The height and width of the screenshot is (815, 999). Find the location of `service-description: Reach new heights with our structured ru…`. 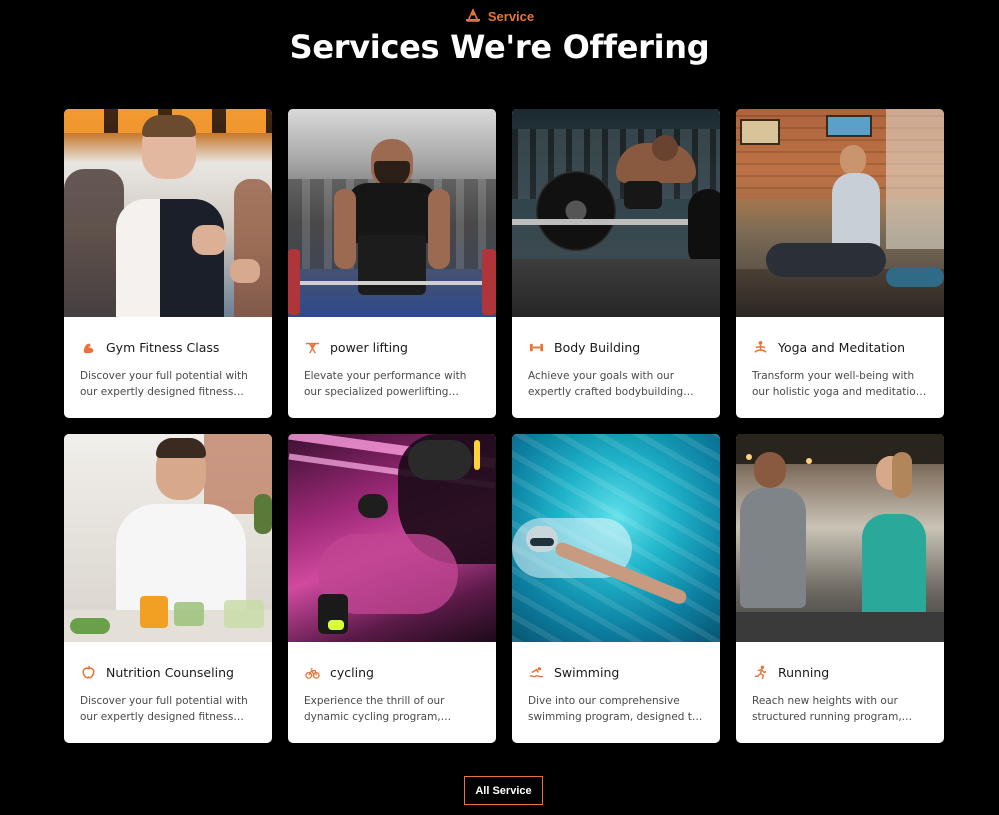

service-description: Reach new heights with our structured ru… is located at coordinates (827, 709).